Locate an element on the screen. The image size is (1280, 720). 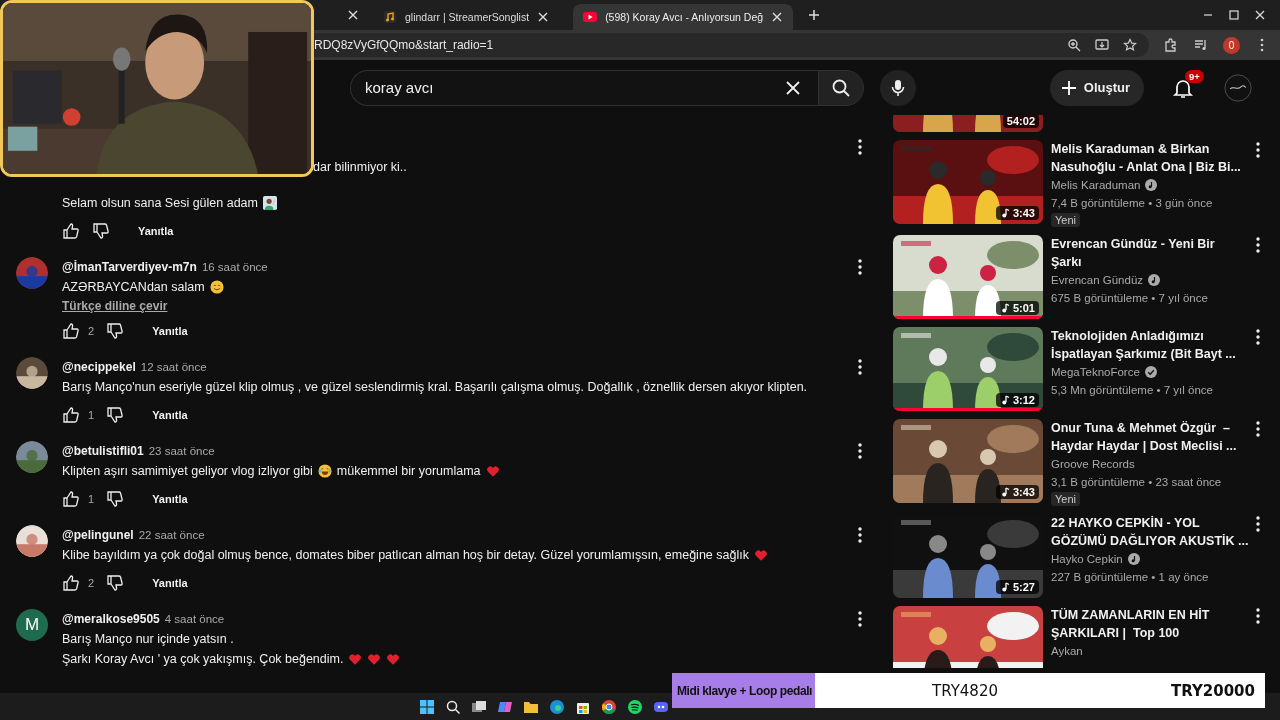
comment-text: AZƏRBAYCANdan salam is located at coordinates (133, 287).